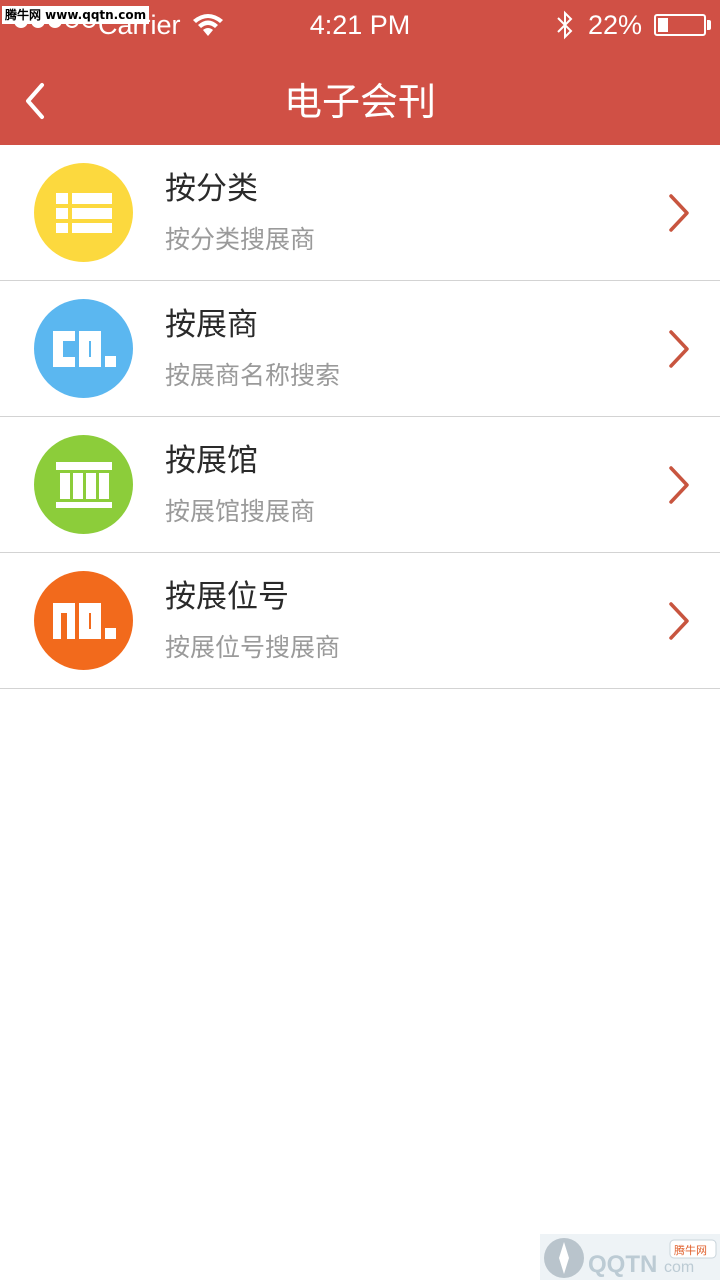 Image resolution: width=720 pixels, height=1280 pixels. What do you see at coordinates (240, 239) in the screenshot?
I see `list-item-subtitle: 按分类搜展商` at bounding box center [240, 239].